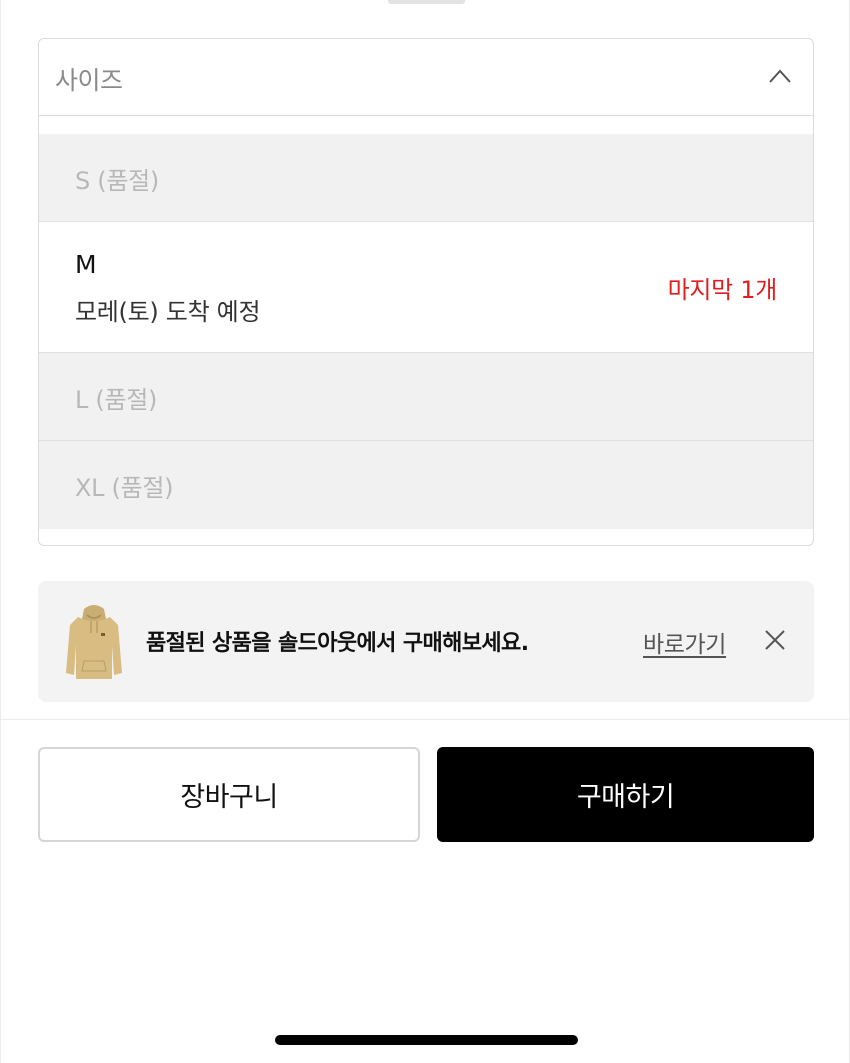  I want to click on section-divider, so click(425, 719).